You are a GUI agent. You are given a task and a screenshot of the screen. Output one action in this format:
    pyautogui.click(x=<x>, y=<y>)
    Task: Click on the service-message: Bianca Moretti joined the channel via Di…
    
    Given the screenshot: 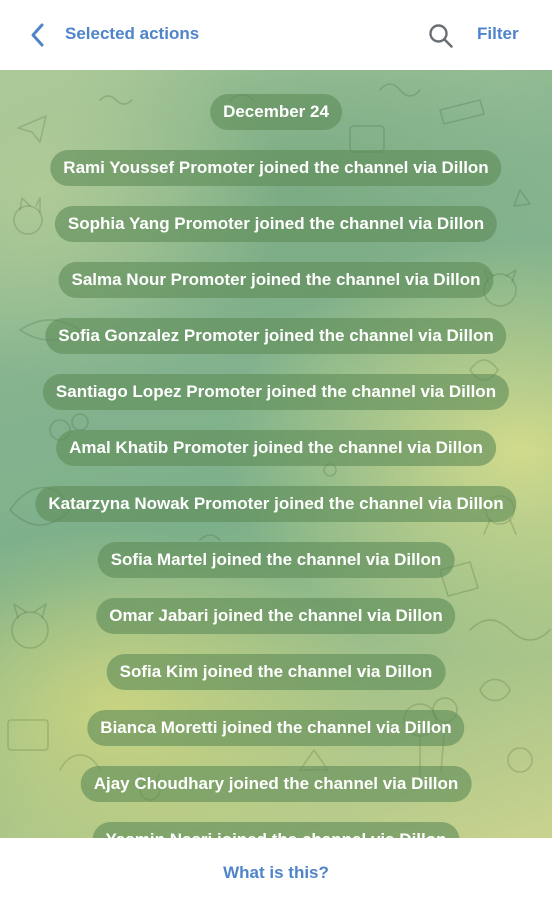 What is the action you would take?
    pyautogui.click(x=276, y=728)
    